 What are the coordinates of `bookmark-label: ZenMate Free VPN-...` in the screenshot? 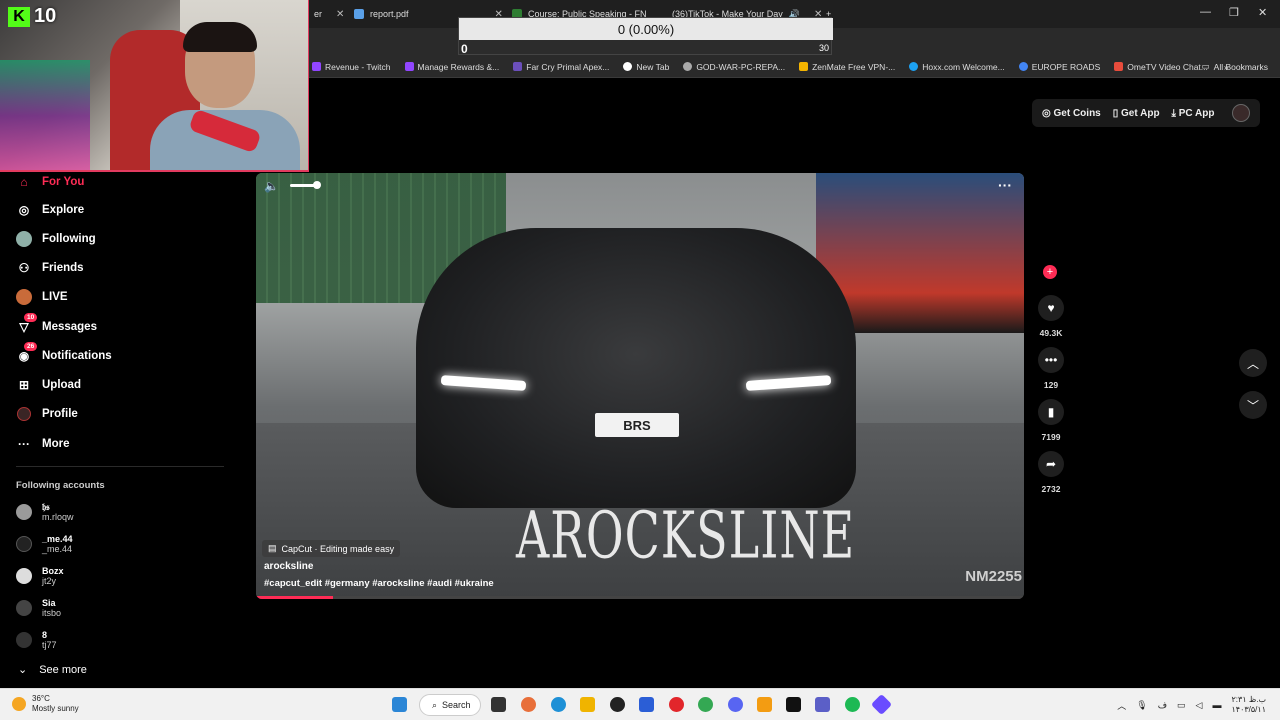 It's located at (854, 66).